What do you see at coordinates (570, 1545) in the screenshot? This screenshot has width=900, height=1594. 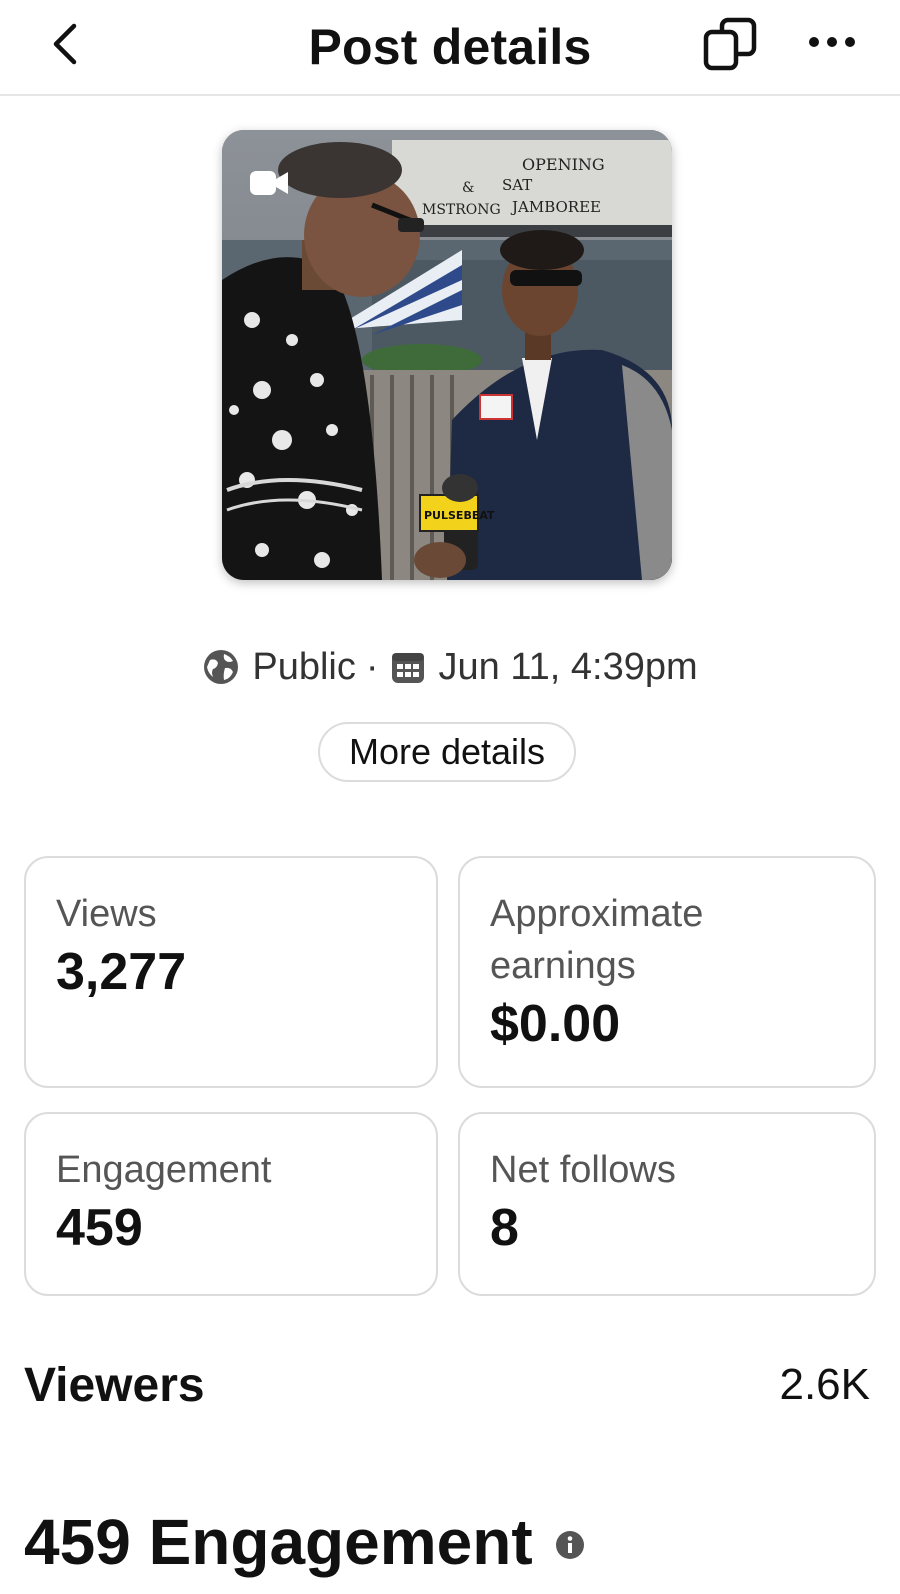 I see `info-icon` at bounding box center [570, 1545].